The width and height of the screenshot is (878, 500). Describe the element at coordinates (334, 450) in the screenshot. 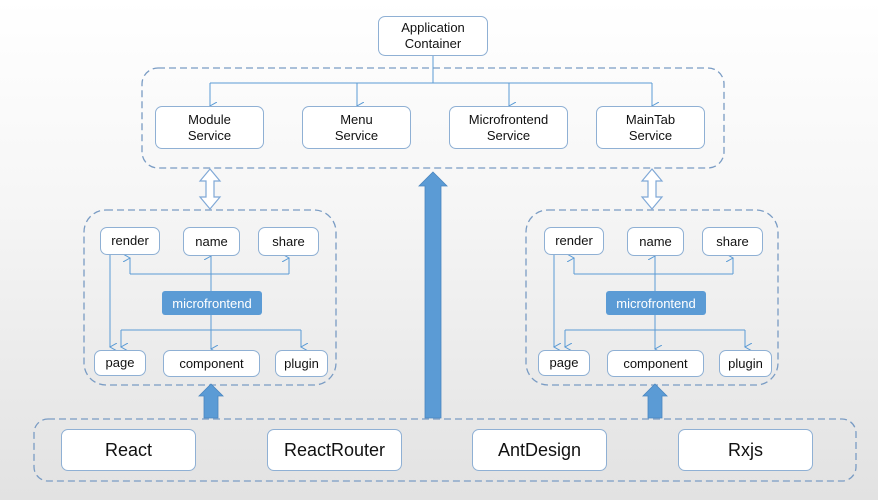

I see `reactrouter-node: ReactRouter` at that location.